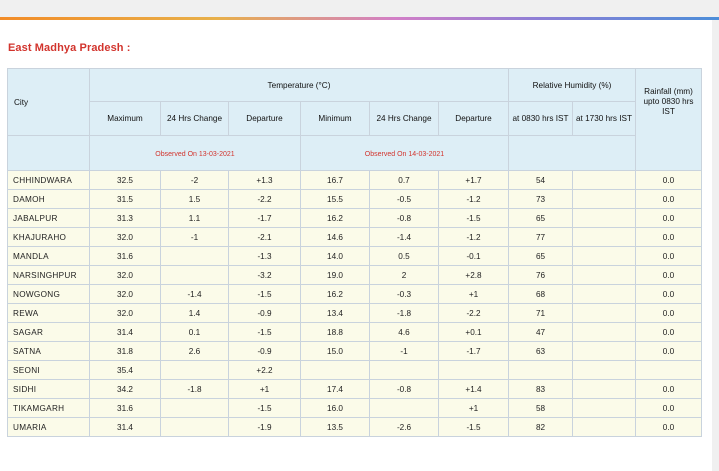  Describe the element at coordinates (354, 294) in the screenshot. I see `table-row: NOWGONG 32.0 -1.4 -1.5 16.2 -0.3 +1 68 0.0` at that location.